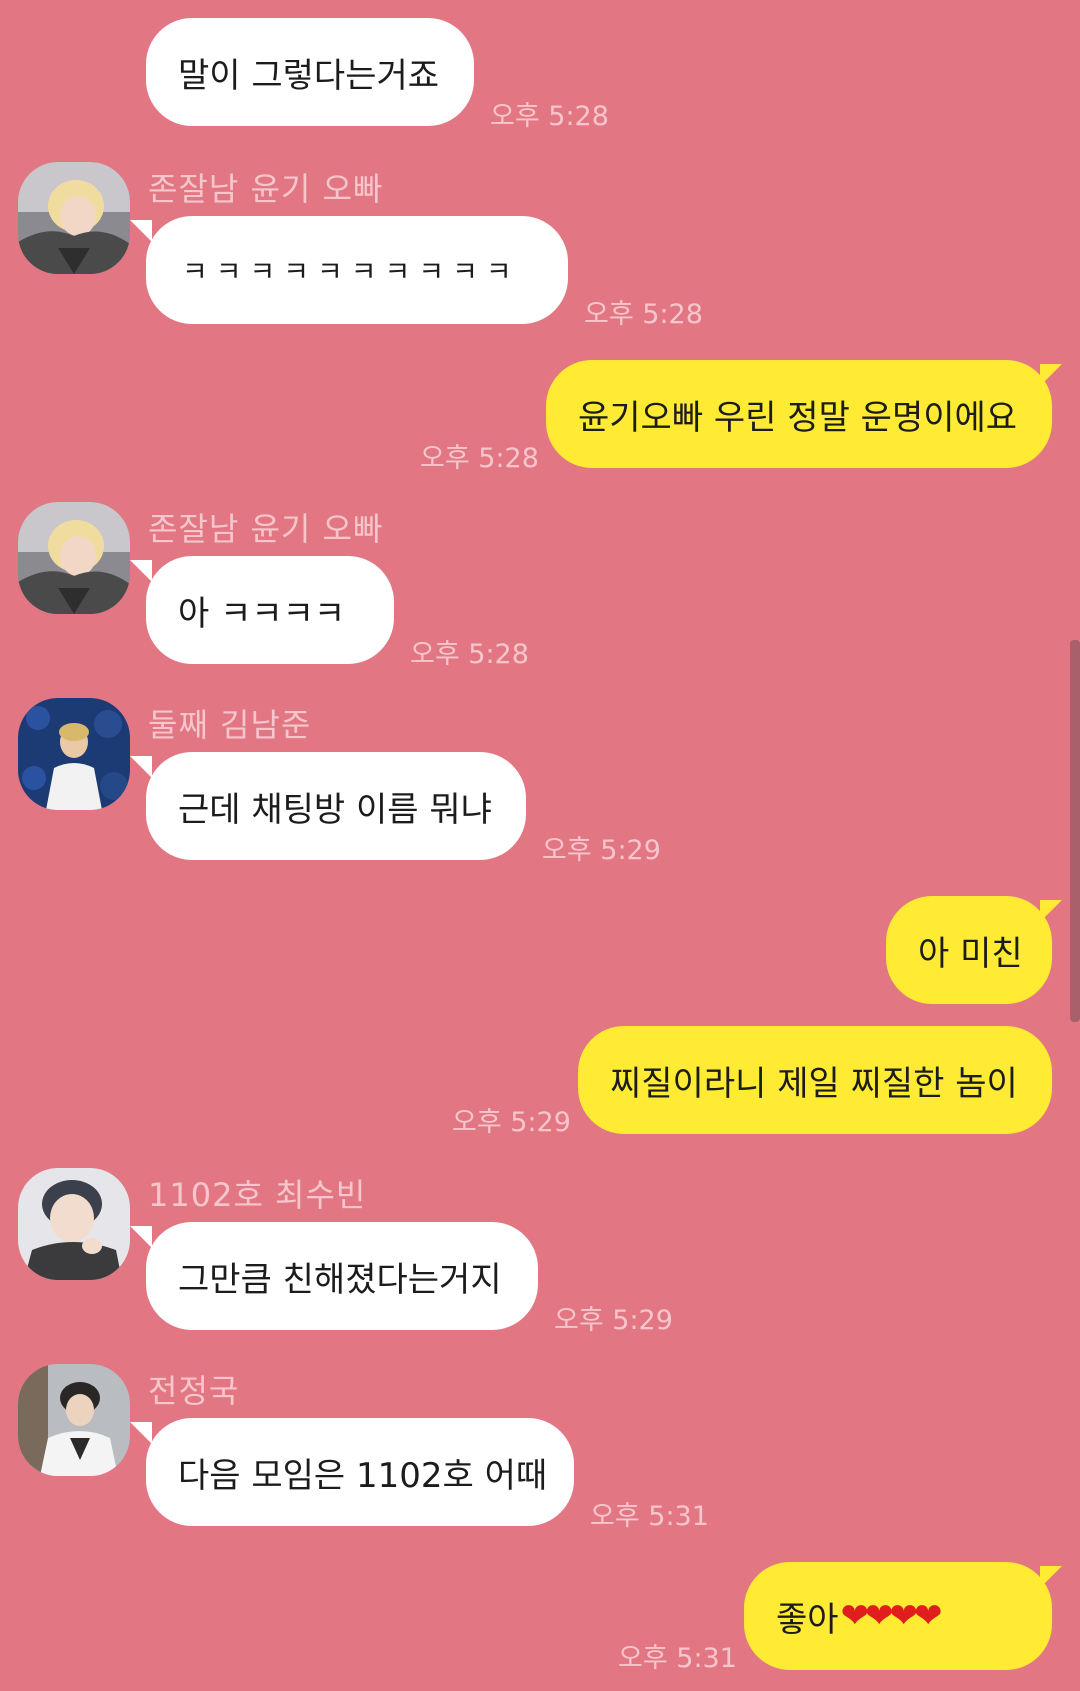 This screenshot has height=1691, width=1080. What do you see at coordinates (335, 809) in the screenshot?
I see `message-text: 근데 채팅방 이름 뭐냐` at bounding box center [335, 809].